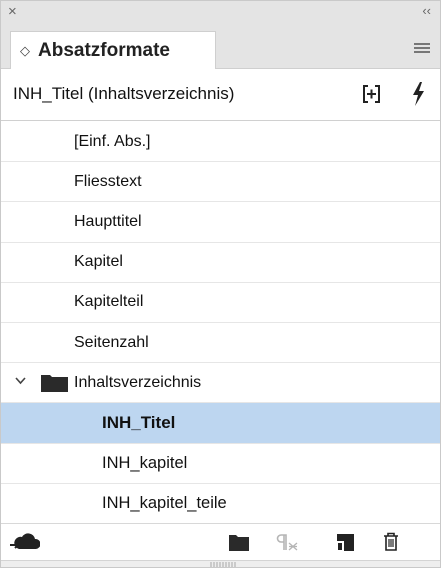  What do you see at coordinates (25, 542) in the screenshot?
I see `cloud-library-icon` at bounding box center [25, 542].